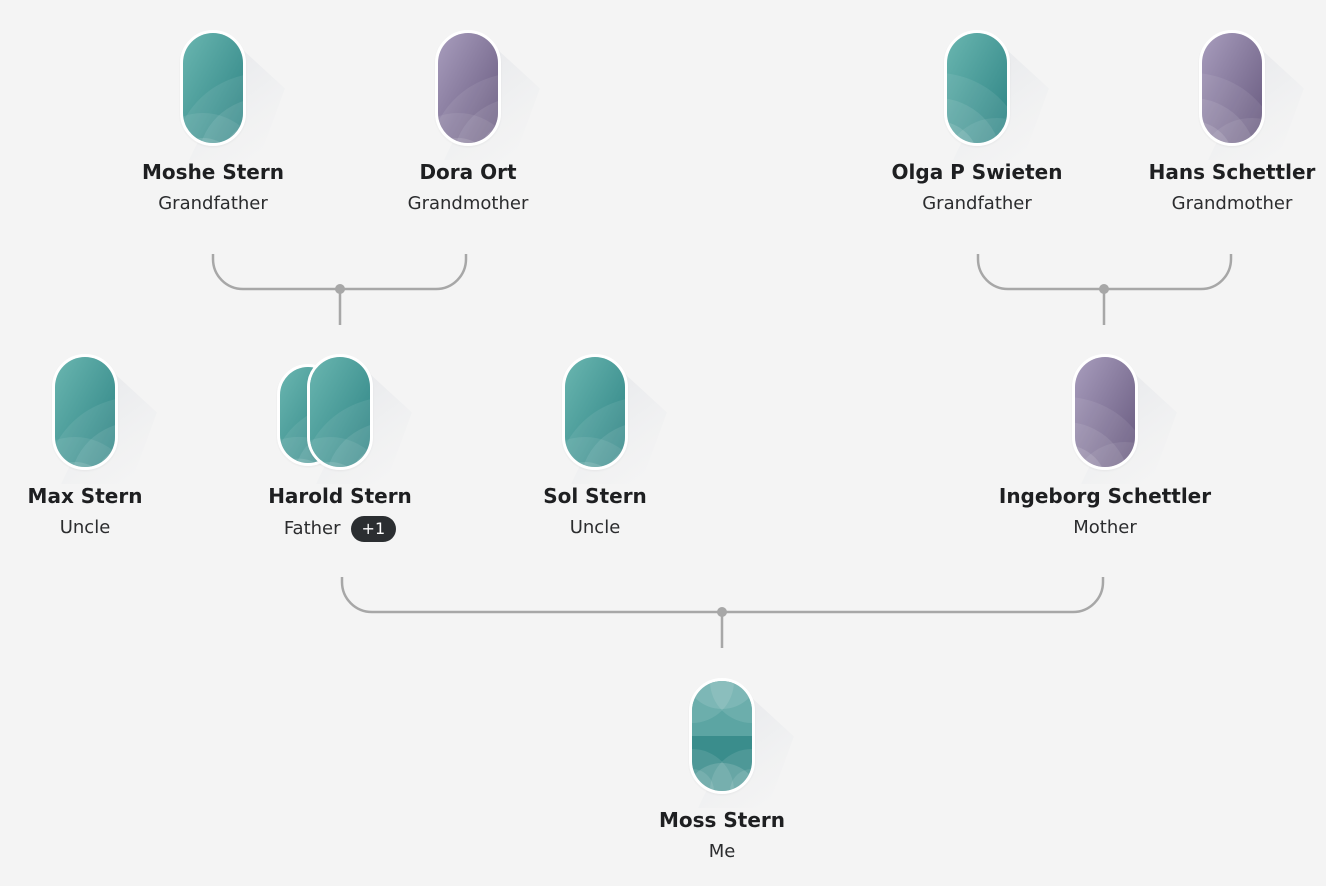  Describe the element at coordinates (1104, 272) in the screenshot. I see `connector-maternal-grandparents` at that location.